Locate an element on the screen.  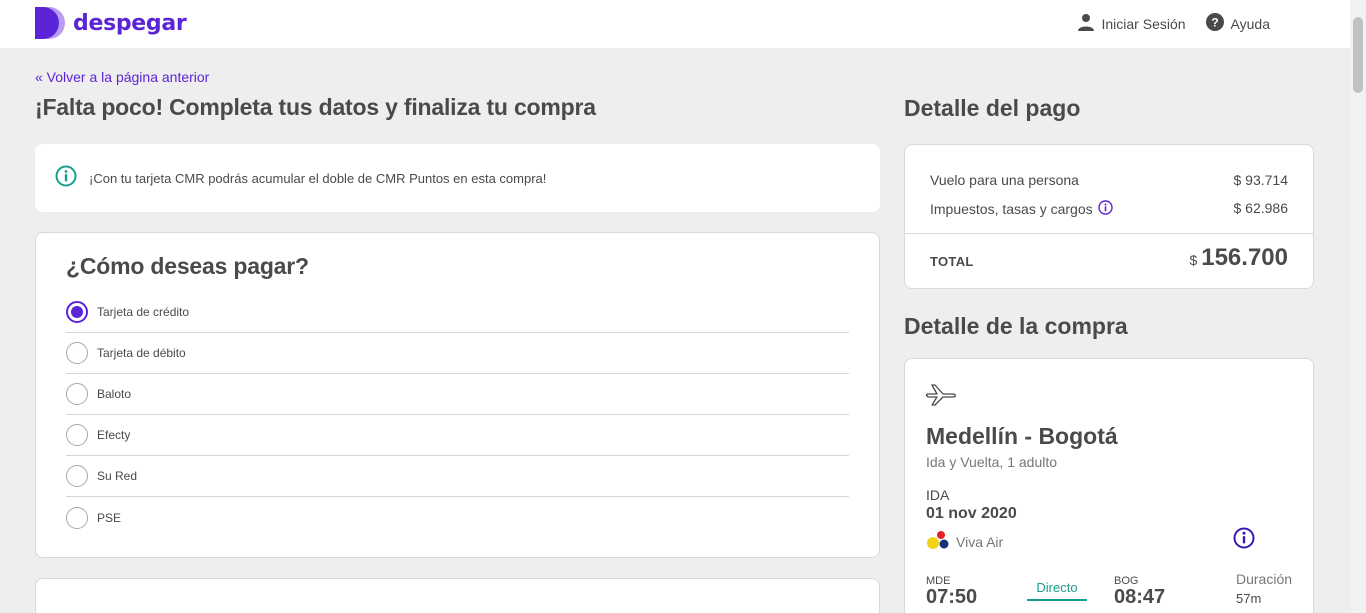
price-label: Vuelo para una persona is located at coordinates (1004, 180).